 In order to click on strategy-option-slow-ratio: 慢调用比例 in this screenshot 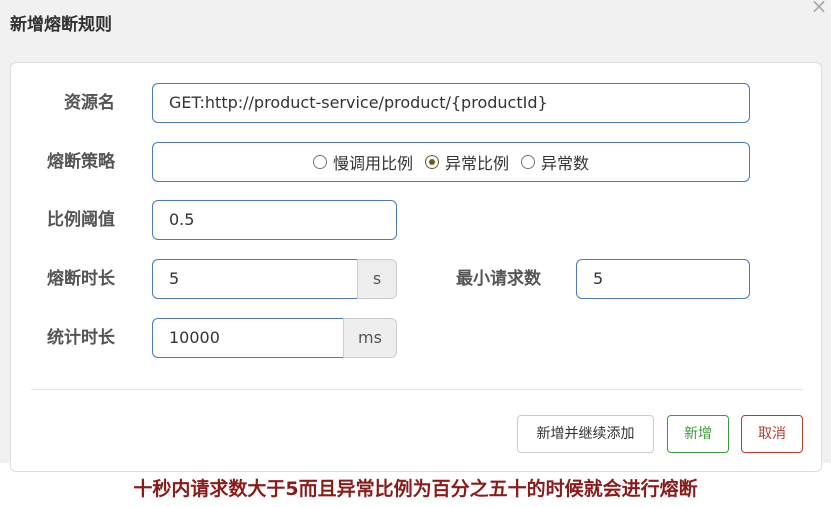, I will do `click(362, 162)`.